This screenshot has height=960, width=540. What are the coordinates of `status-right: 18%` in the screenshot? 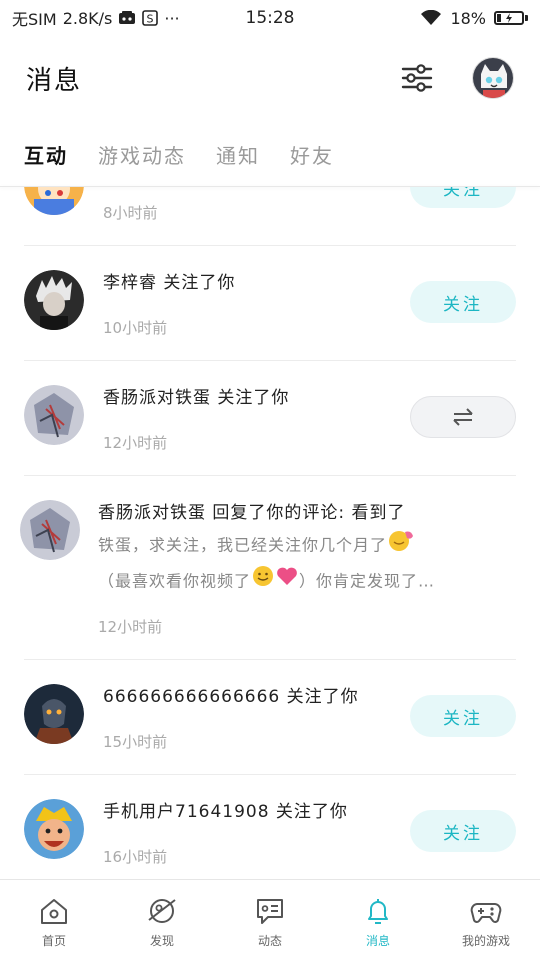 It's located at (474, 18).